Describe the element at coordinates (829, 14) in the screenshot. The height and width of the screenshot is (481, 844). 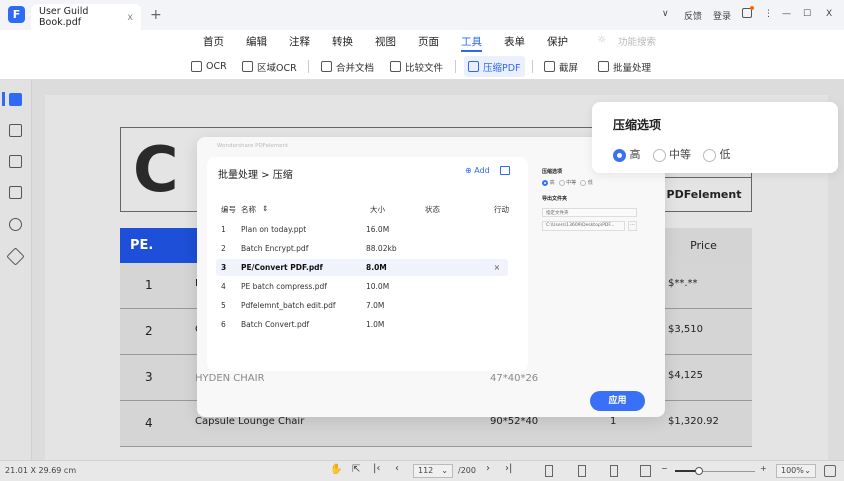
I see `close-window-button: X` at that location.